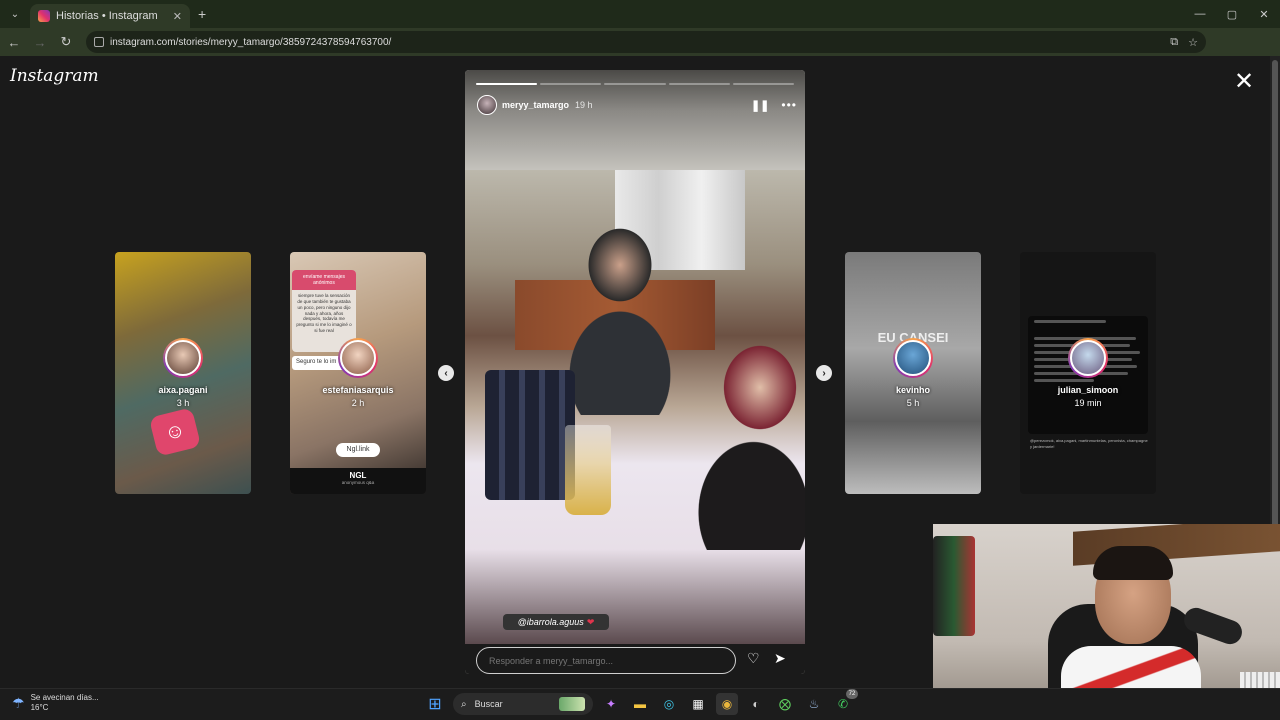 The image size is (1280, 720). What do you see at coordinates (183, 390) in the screenshot?
I see `preview-username: aixa.pagani` at bounding box center [183, 390].